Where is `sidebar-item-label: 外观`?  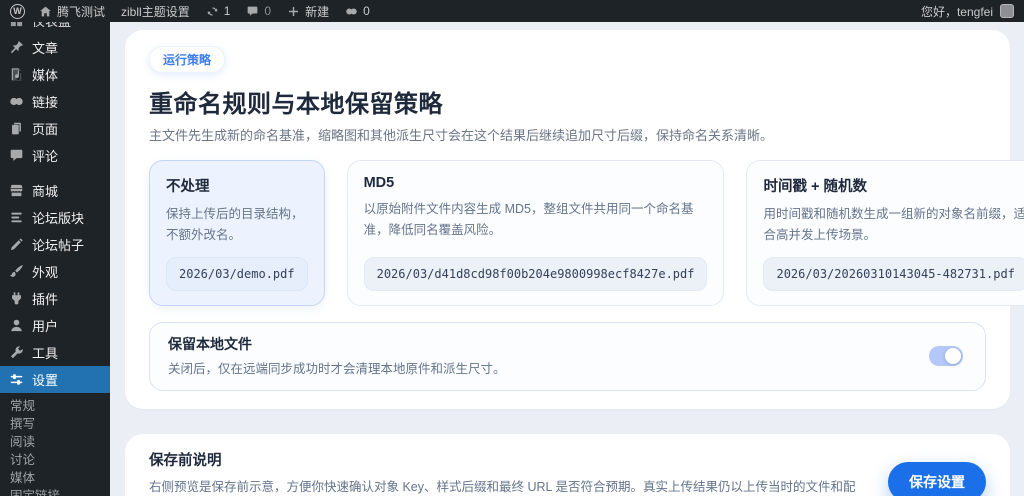
sidebar-item-label: 外观 is located at coordinates (45, 272).